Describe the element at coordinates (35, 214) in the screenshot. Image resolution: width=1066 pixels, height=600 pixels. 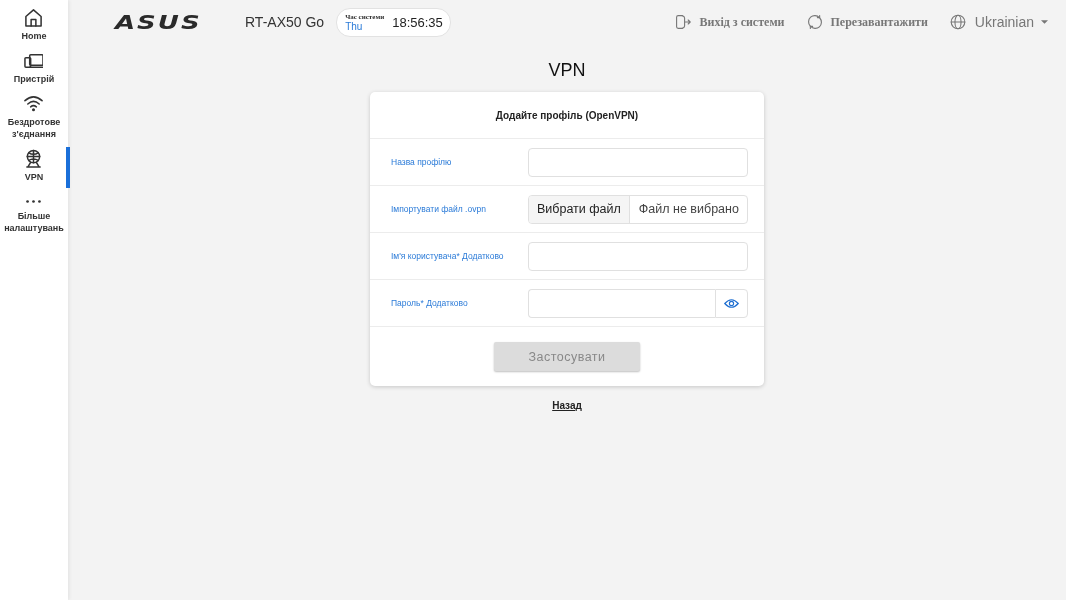
I see `sidebar-item: Більше налаштувань` at that location.